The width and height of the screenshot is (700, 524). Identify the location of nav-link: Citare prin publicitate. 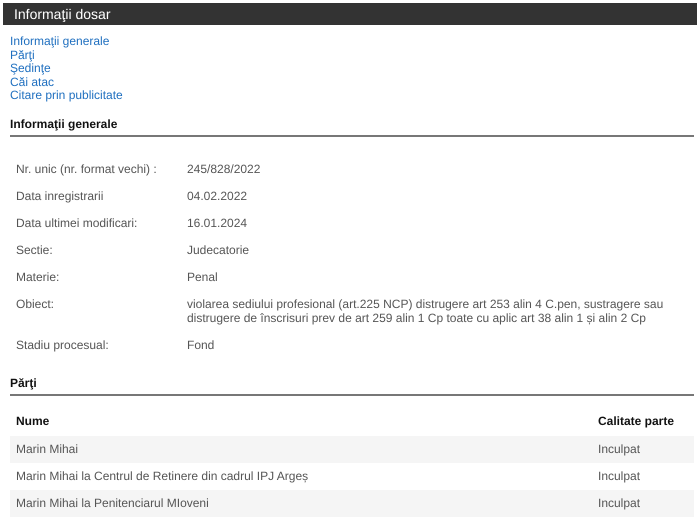
(66, 95).